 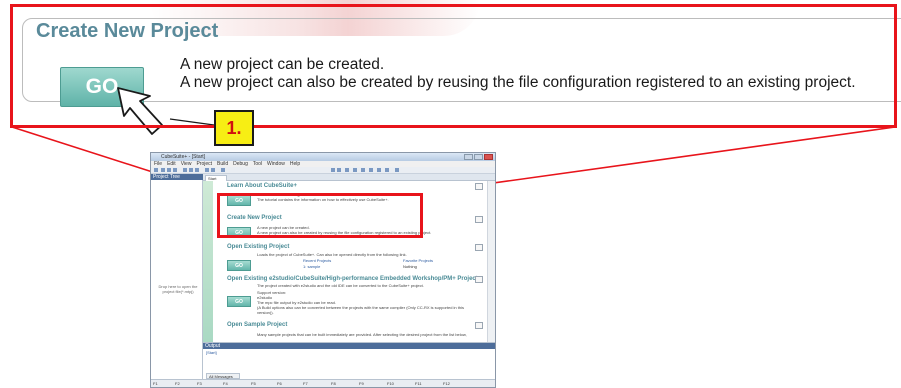 What do you see at coordinates (479, 186) in the screenshot?
I see `collapse-button-learn` at bounding box center [479, 186].